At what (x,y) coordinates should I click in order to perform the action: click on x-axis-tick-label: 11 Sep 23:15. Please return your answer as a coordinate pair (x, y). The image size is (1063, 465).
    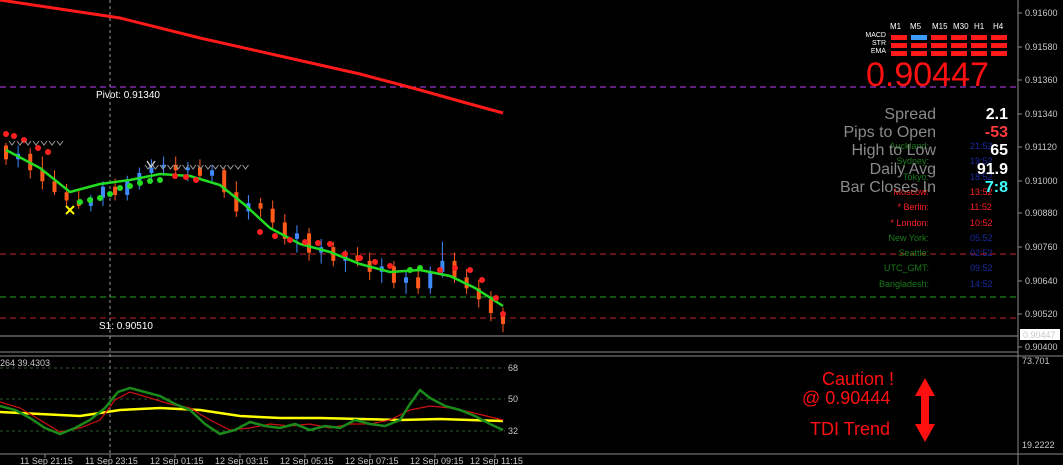
    Looking at the image, I should click on (111, 460).